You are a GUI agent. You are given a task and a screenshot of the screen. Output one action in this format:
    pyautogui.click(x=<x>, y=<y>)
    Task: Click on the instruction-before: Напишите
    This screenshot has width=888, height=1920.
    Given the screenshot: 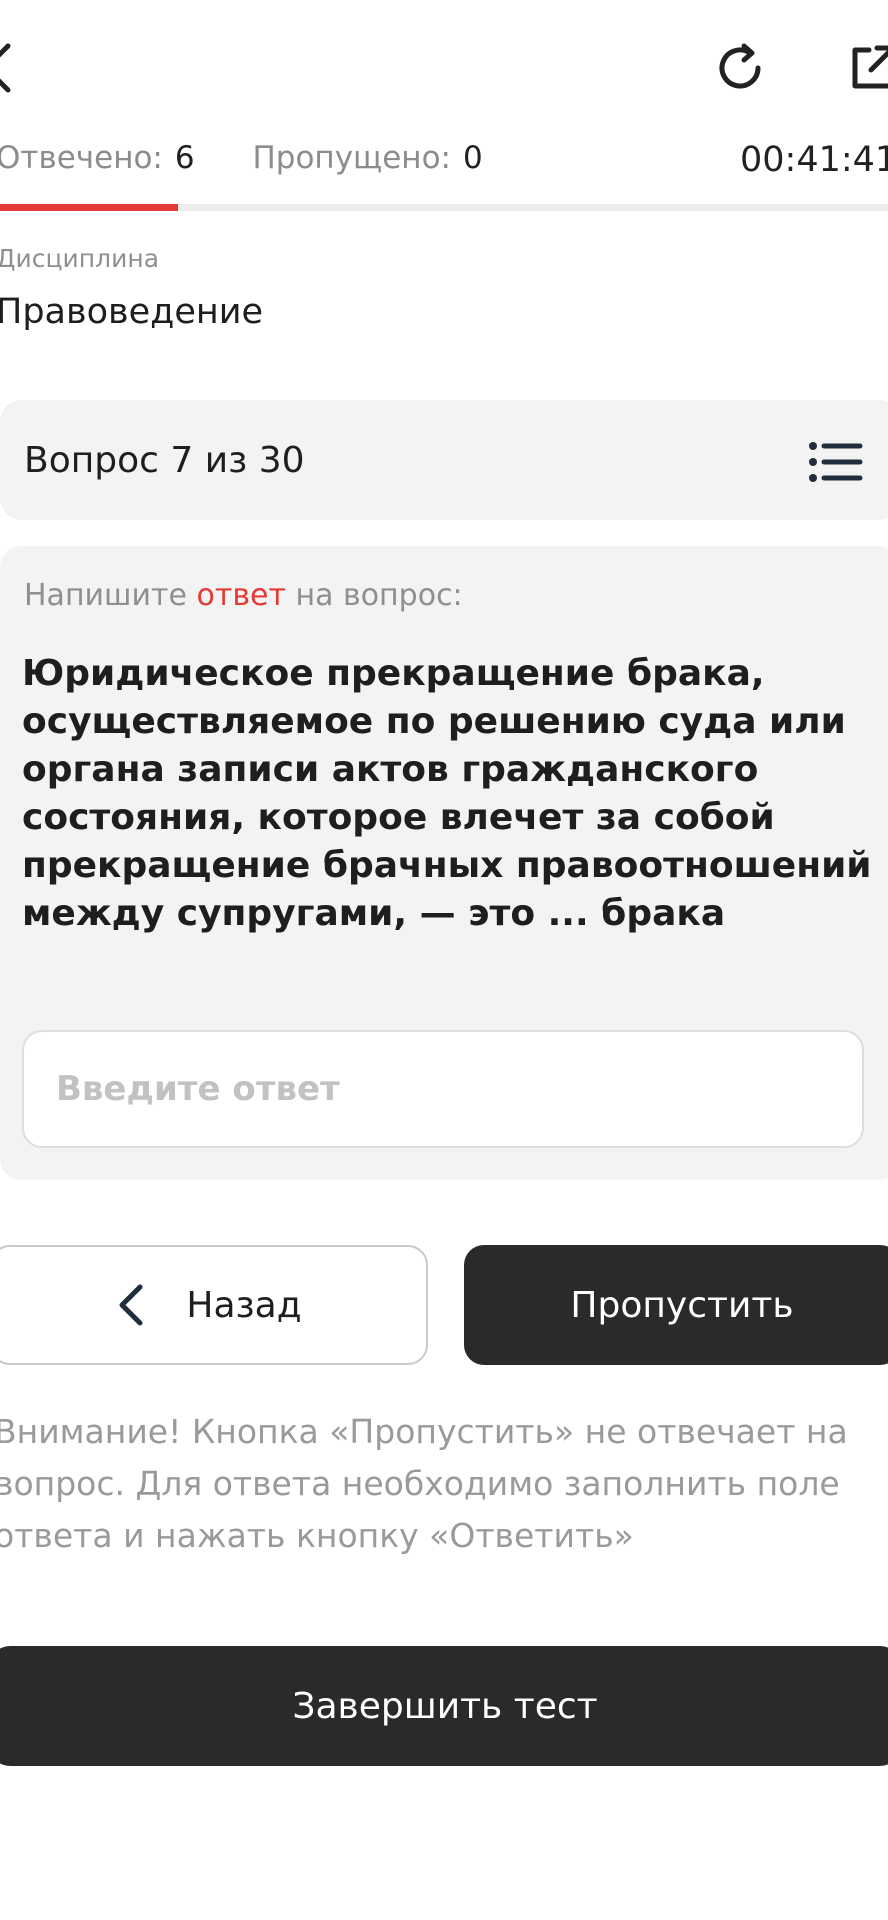 What is the action you would take?
    pyautogui.click(x=105, y=595)
    